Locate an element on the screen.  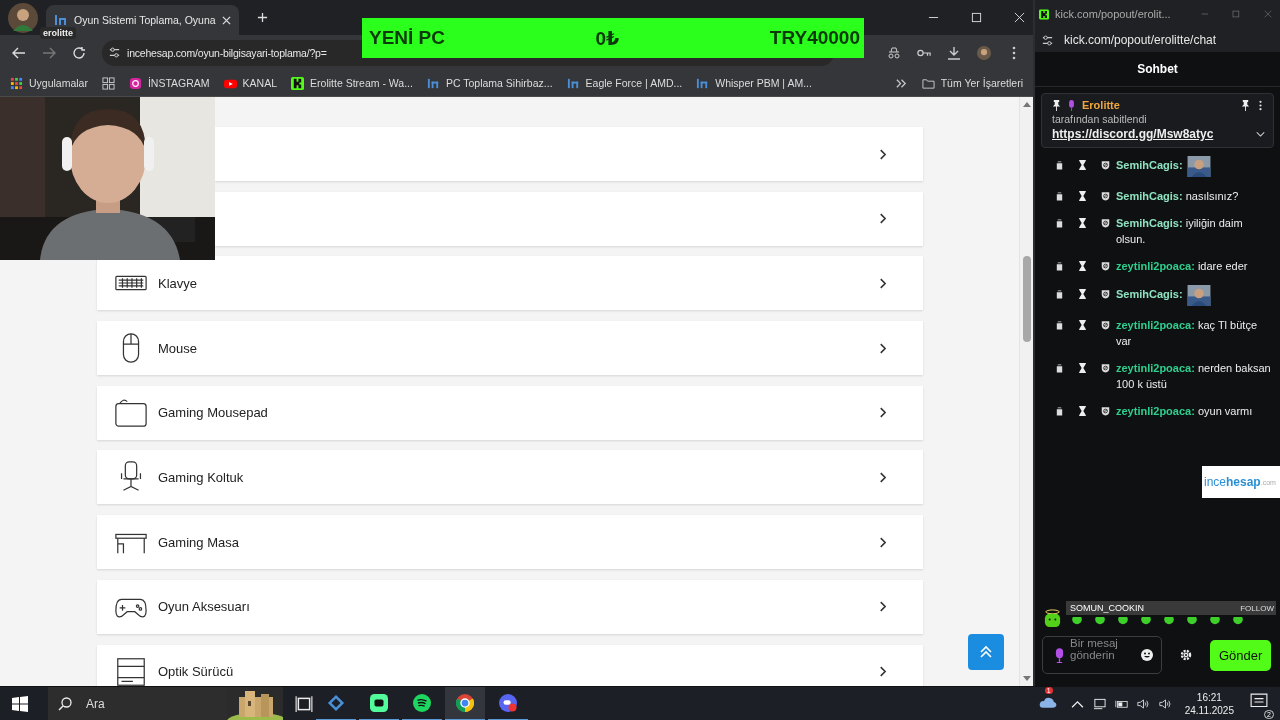
category-row: Oyun Aksesuarı is located at coordinates (510, 606).